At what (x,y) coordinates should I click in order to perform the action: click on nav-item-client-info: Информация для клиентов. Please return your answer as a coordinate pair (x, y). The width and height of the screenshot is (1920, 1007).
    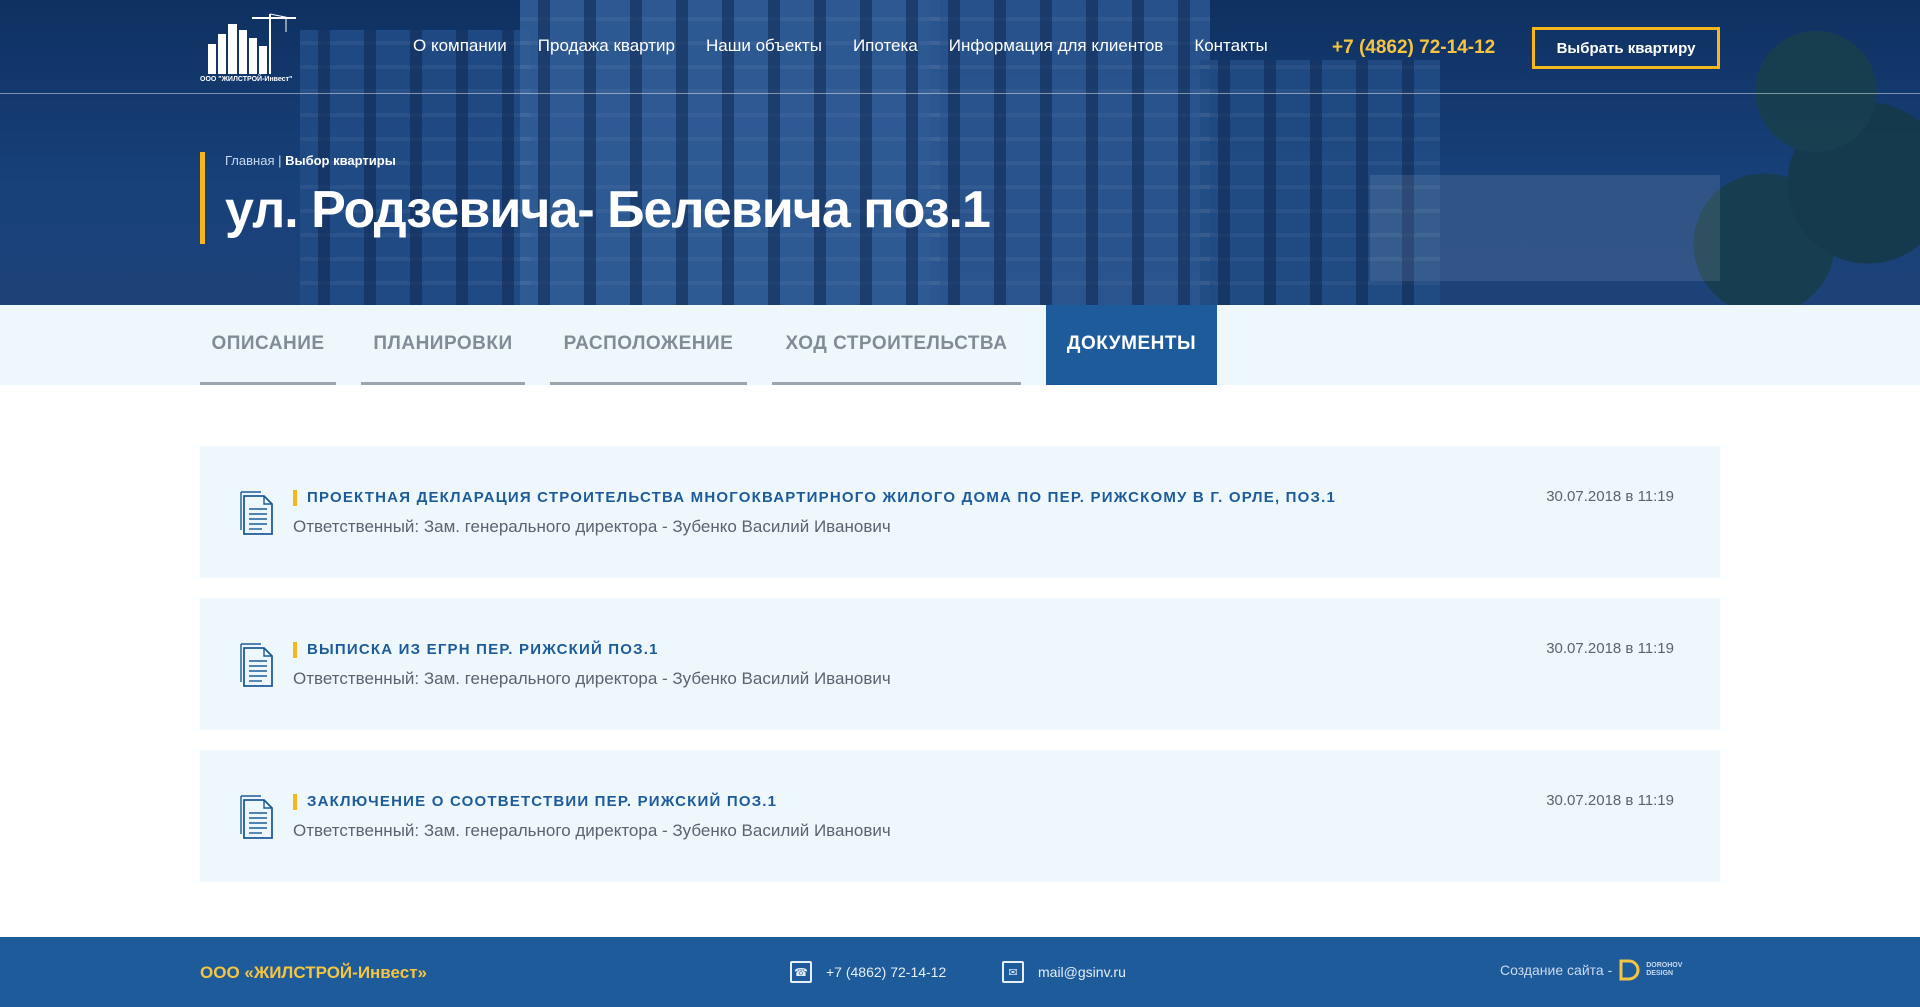
    Looking at the image, I should click on (1056, 46).